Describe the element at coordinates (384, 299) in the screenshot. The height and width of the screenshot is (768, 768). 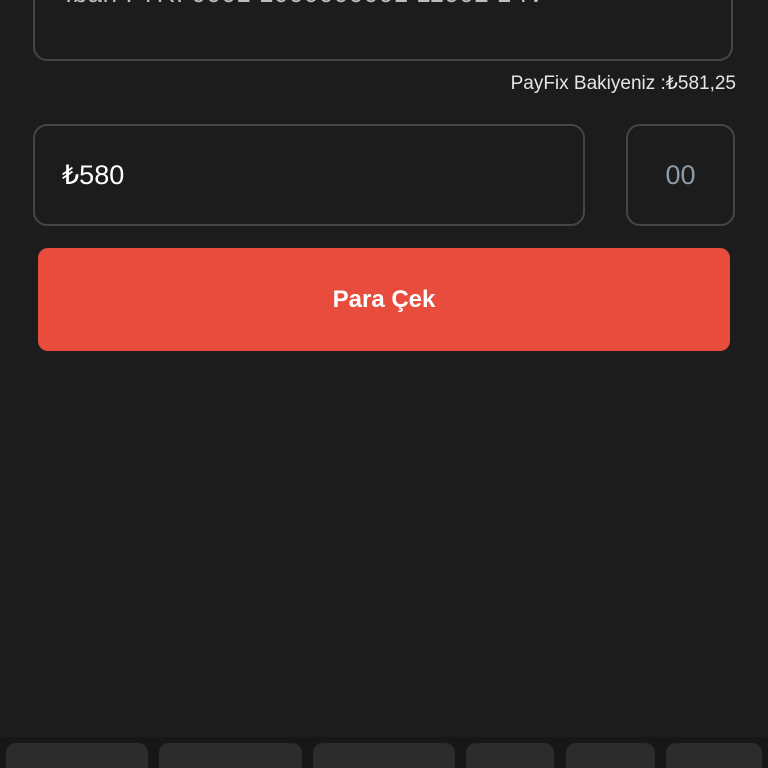
I see `withdraw-button: Para Çek` at that location.